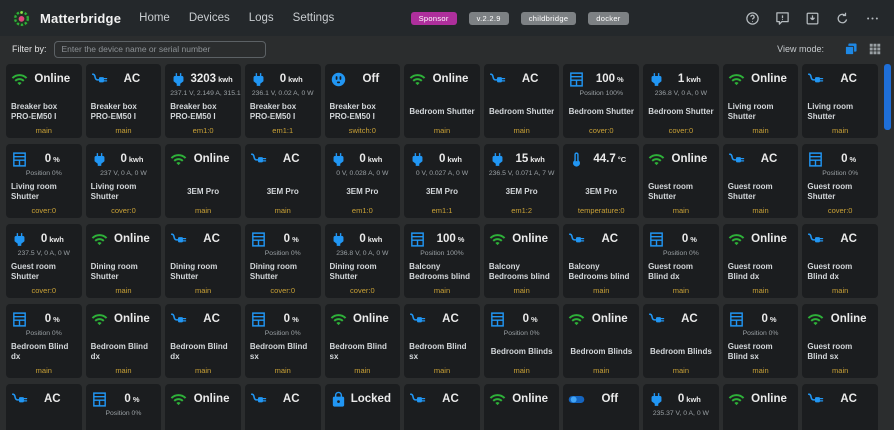  What do you see at coordinates (601, 341) in the screenshot?
I see `device-card: Online Bedroom Blinds main` at bounding box center [601, 341].